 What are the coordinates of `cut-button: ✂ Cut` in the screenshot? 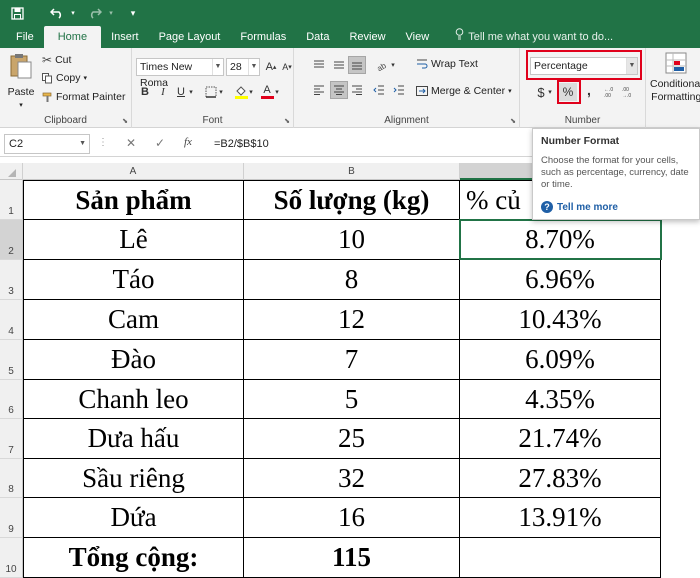 It's located at (56, 60).